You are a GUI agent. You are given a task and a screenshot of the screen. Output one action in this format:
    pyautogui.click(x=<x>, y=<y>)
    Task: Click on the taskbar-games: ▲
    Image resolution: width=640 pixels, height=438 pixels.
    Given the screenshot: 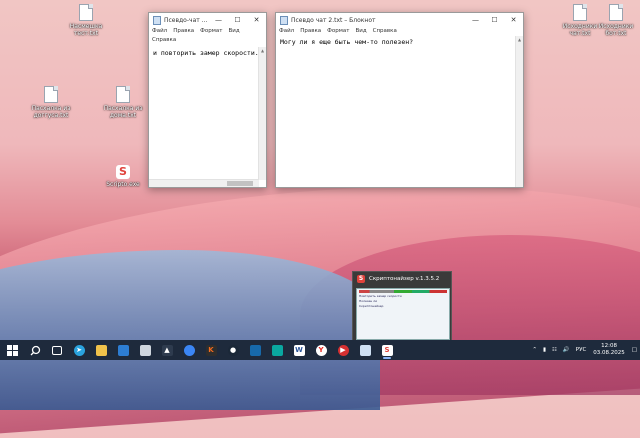 What is the action you would take?
    pyautogui.click(x=167, y=350)
    